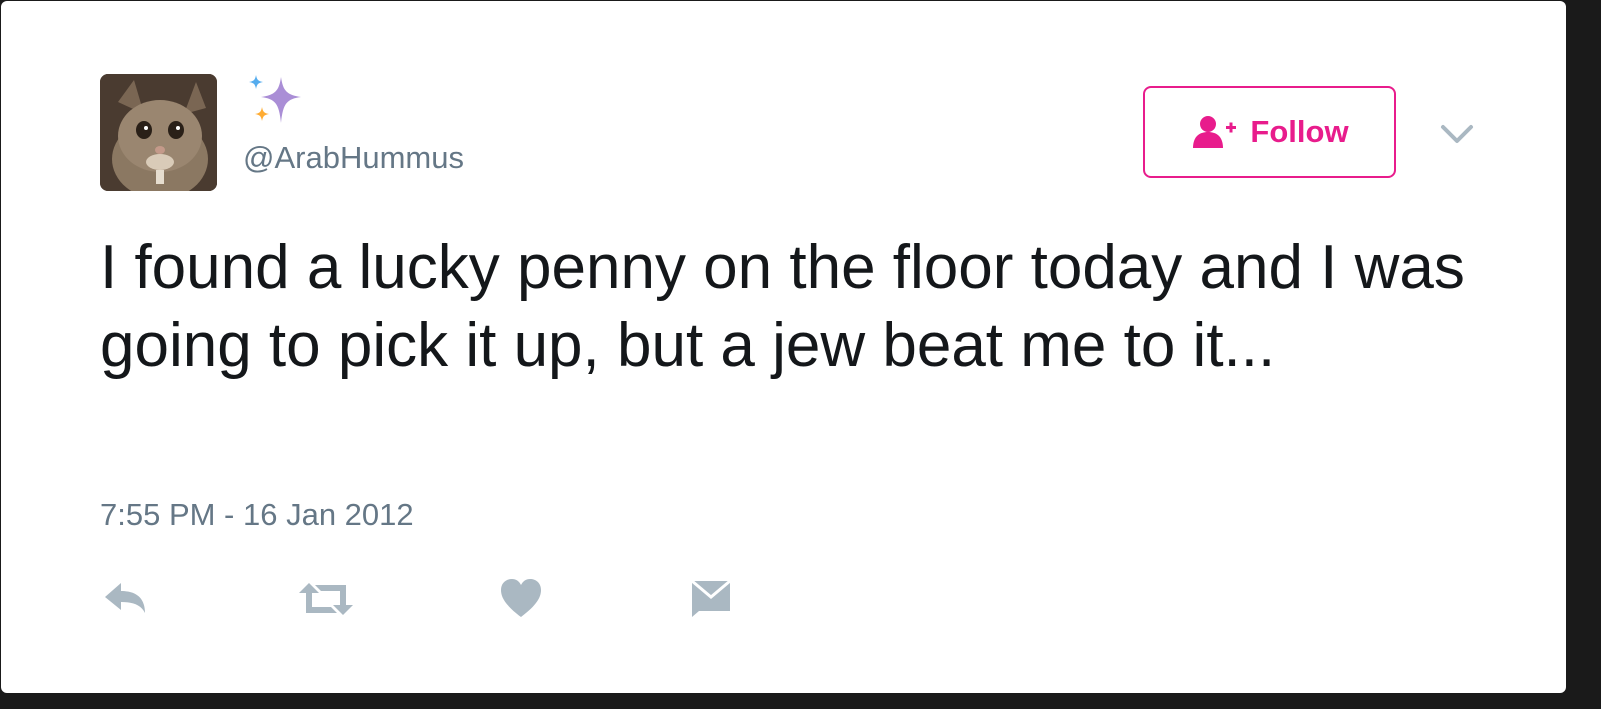 This screenshot has width=1601, height=709. Describe the element at coordinates (521, 599) in the screenshot. I see `heart-icon` at that location.